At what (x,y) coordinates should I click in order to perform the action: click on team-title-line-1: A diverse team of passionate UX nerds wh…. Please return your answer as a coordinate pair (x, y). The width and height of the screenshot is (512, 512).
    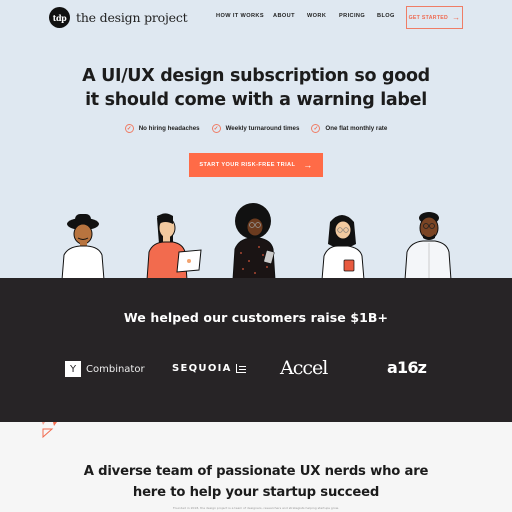
    Looking at the image, I should click on (256, 471).